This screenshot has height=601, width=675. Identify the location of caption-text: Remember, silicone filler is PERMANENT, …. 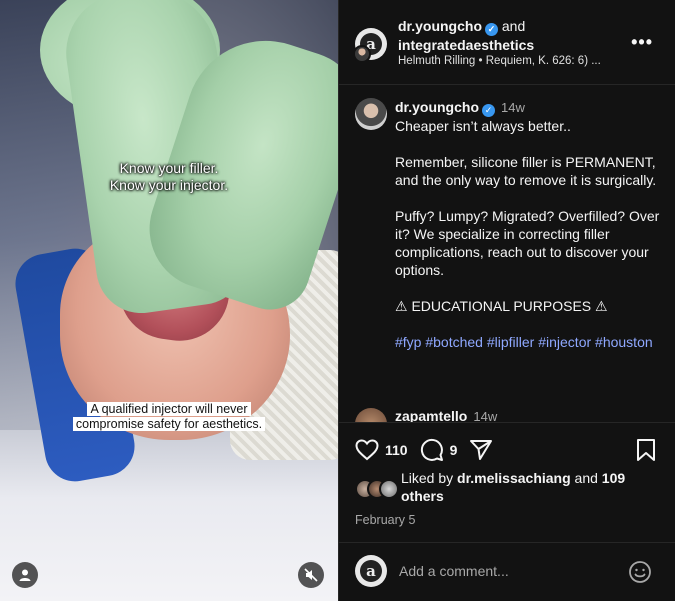
(526, 171).